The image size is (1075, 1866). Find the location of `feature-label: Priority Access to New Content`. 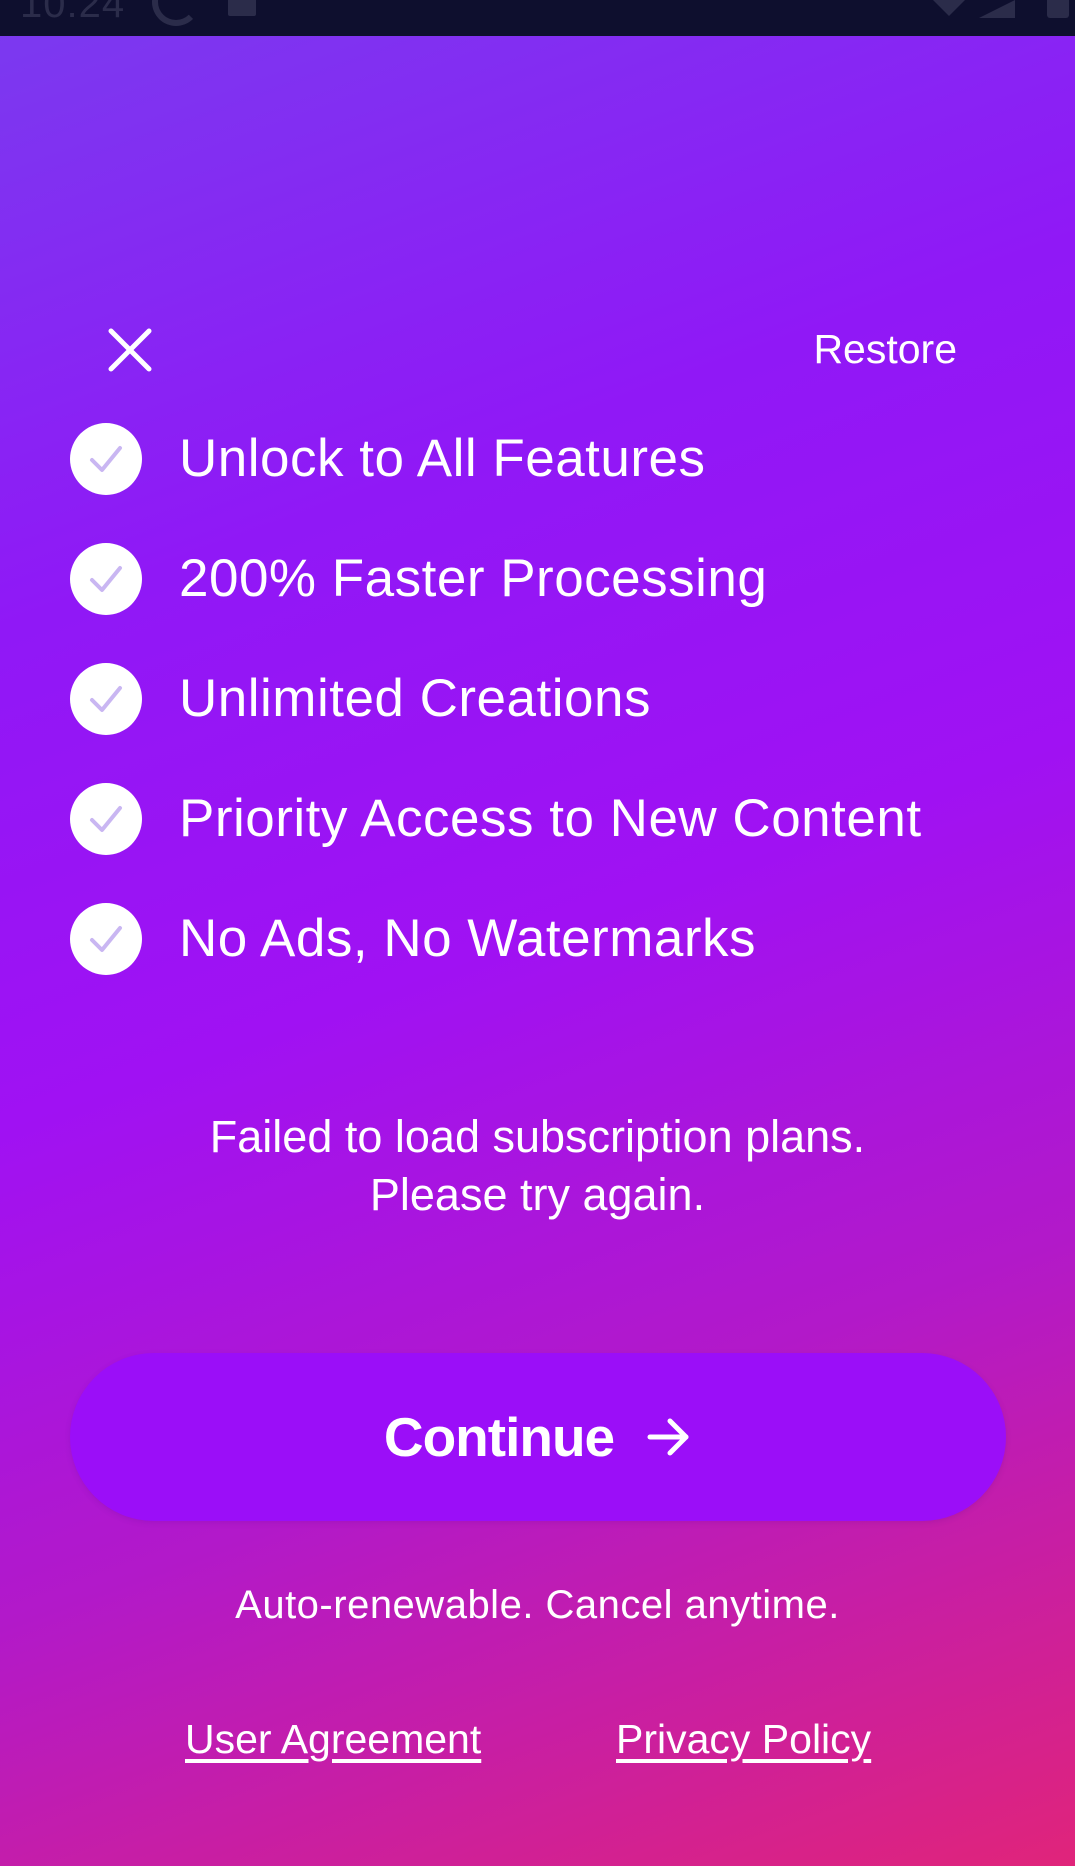

feature-label: Priority Access to New Content is located at coordinates (550, 818).